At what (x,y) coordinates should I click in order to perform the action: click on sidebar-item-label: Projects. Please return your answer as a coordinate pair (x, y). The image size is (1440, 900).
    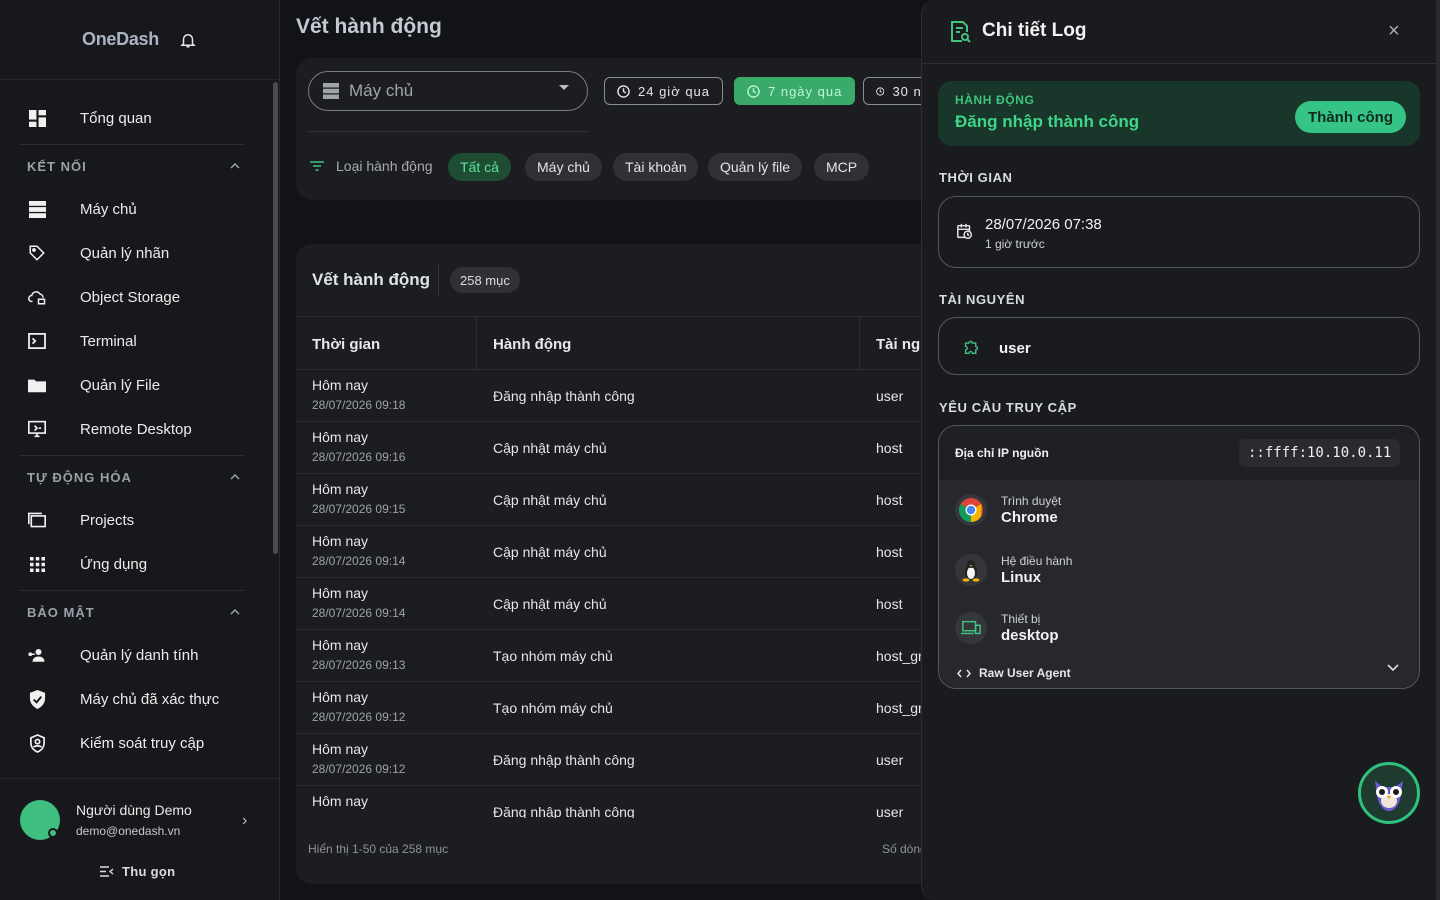
    Looking at the image, I should click on (107, 520).